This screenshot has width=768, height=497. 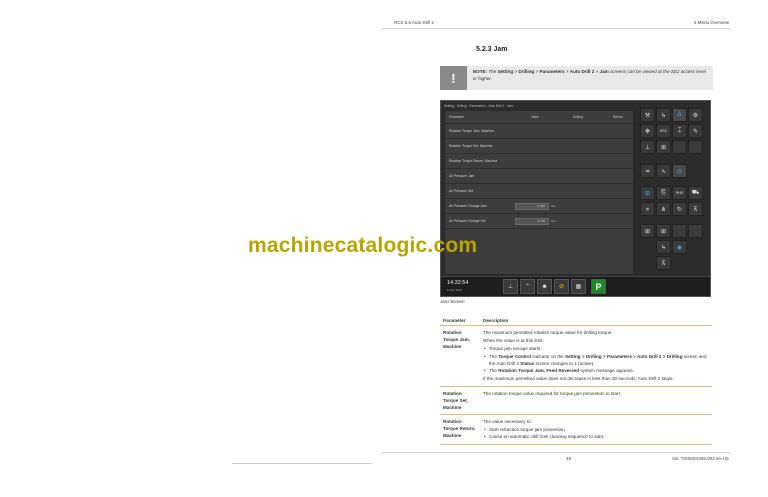 I want to click on watermark: machinecatalogic.com, so click(x=363, y=245).